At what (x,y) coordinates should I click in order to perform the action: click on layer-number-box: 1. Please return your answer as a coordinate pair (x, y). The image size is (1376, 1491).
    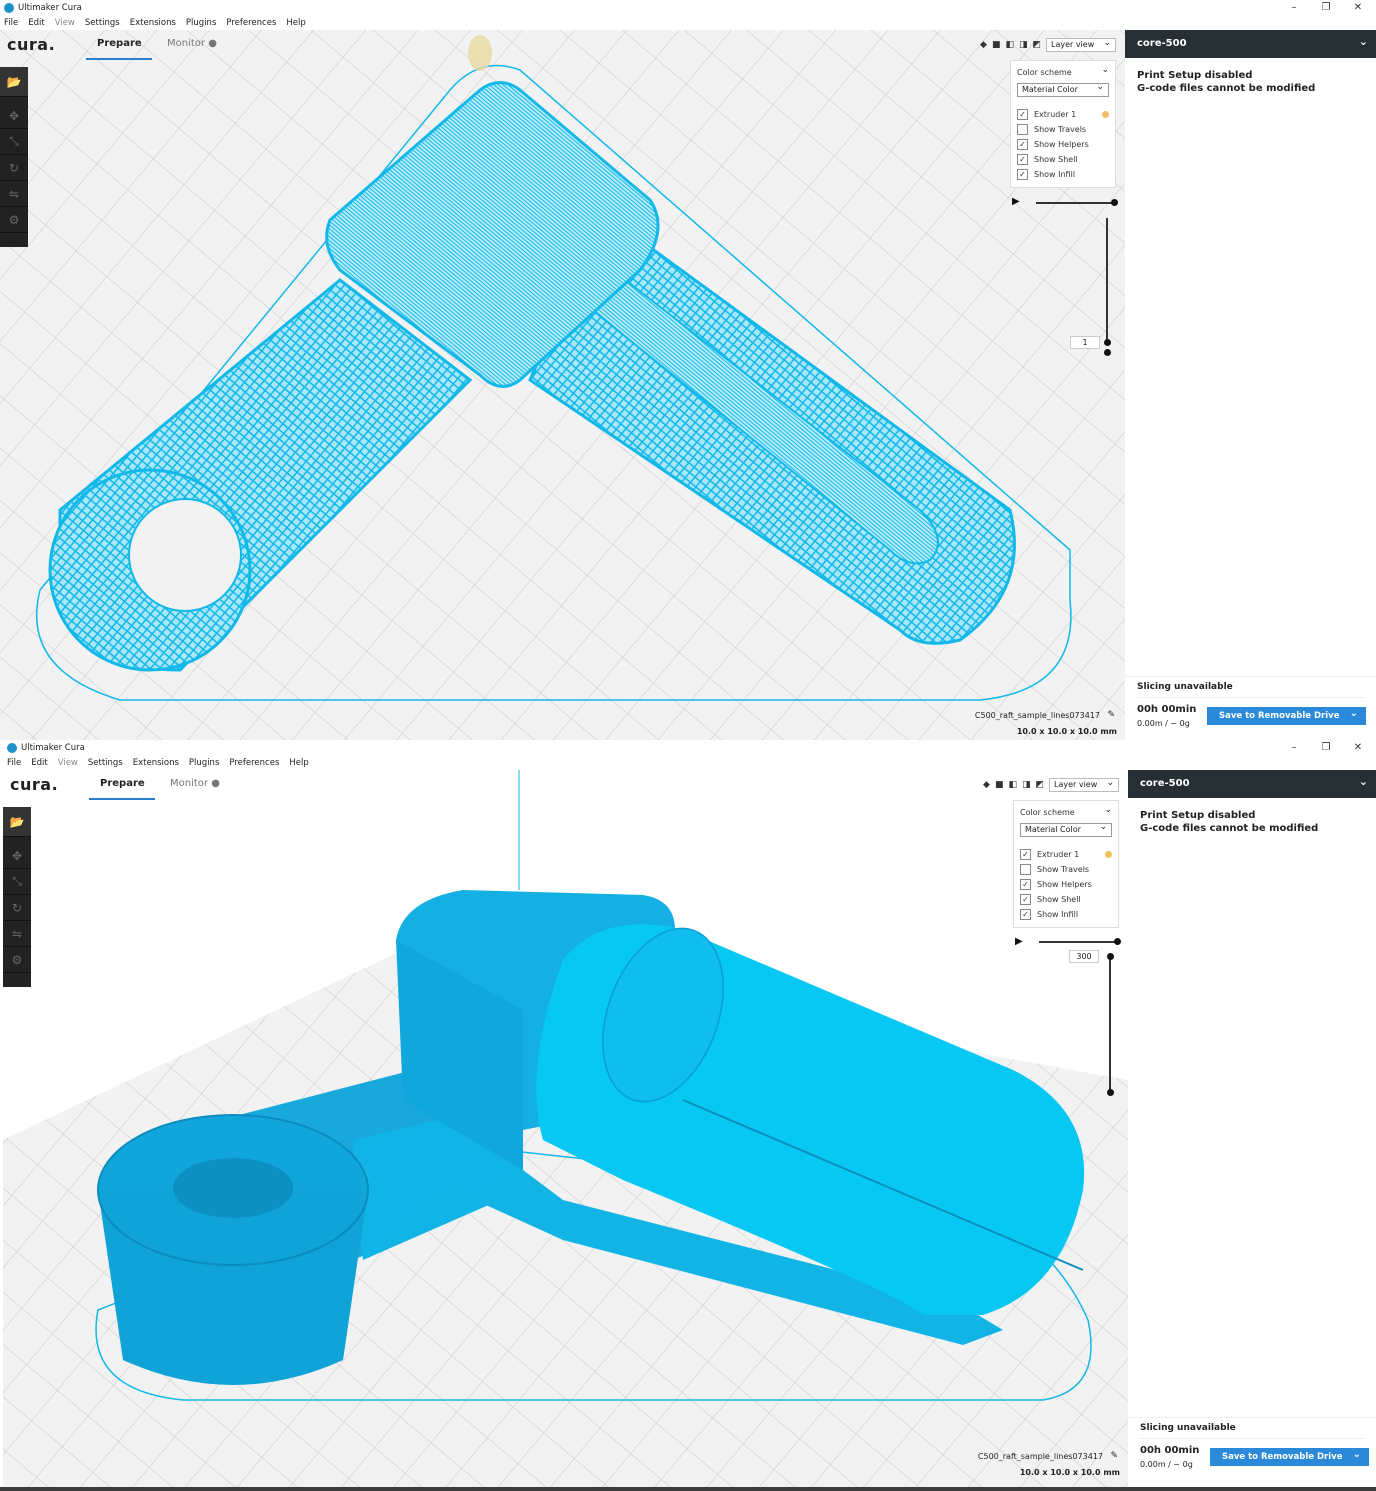
    Looking at the image, I should click on (1085, 342).